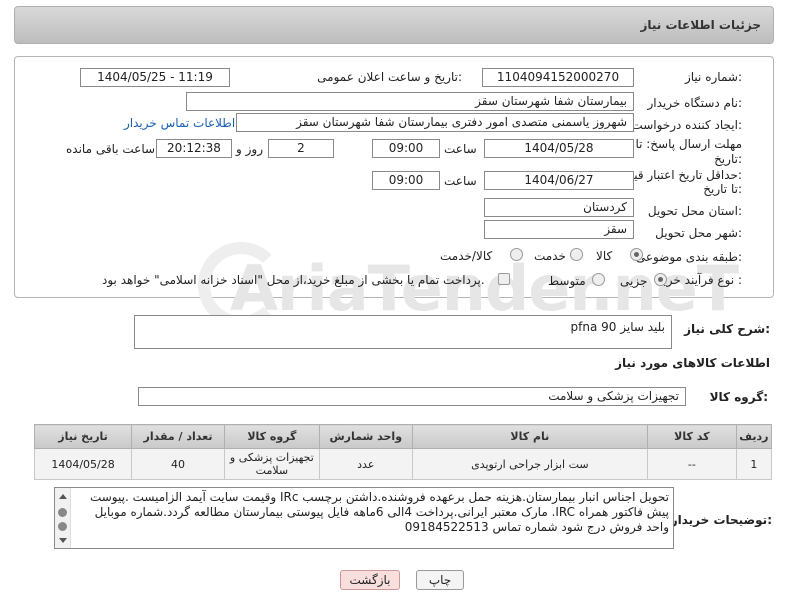 This screenshot has width=788, height=606. What do you see at coordinates (688, 144) in the screenshot?
I see `deadline-label: مهلت ارسال پاسخ: تا` at bounding box center [688, 144].